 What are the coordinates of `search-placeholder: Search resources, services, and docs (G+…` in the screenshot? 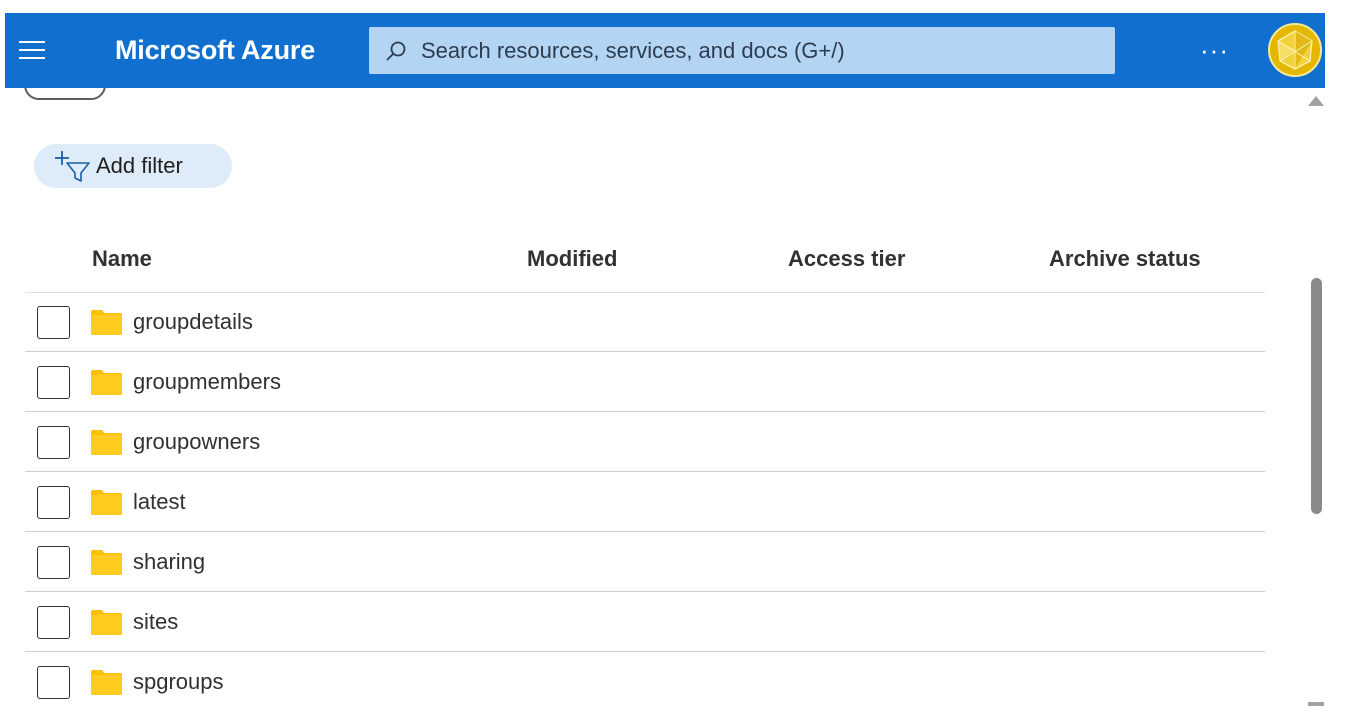 It's located at (633, 50).